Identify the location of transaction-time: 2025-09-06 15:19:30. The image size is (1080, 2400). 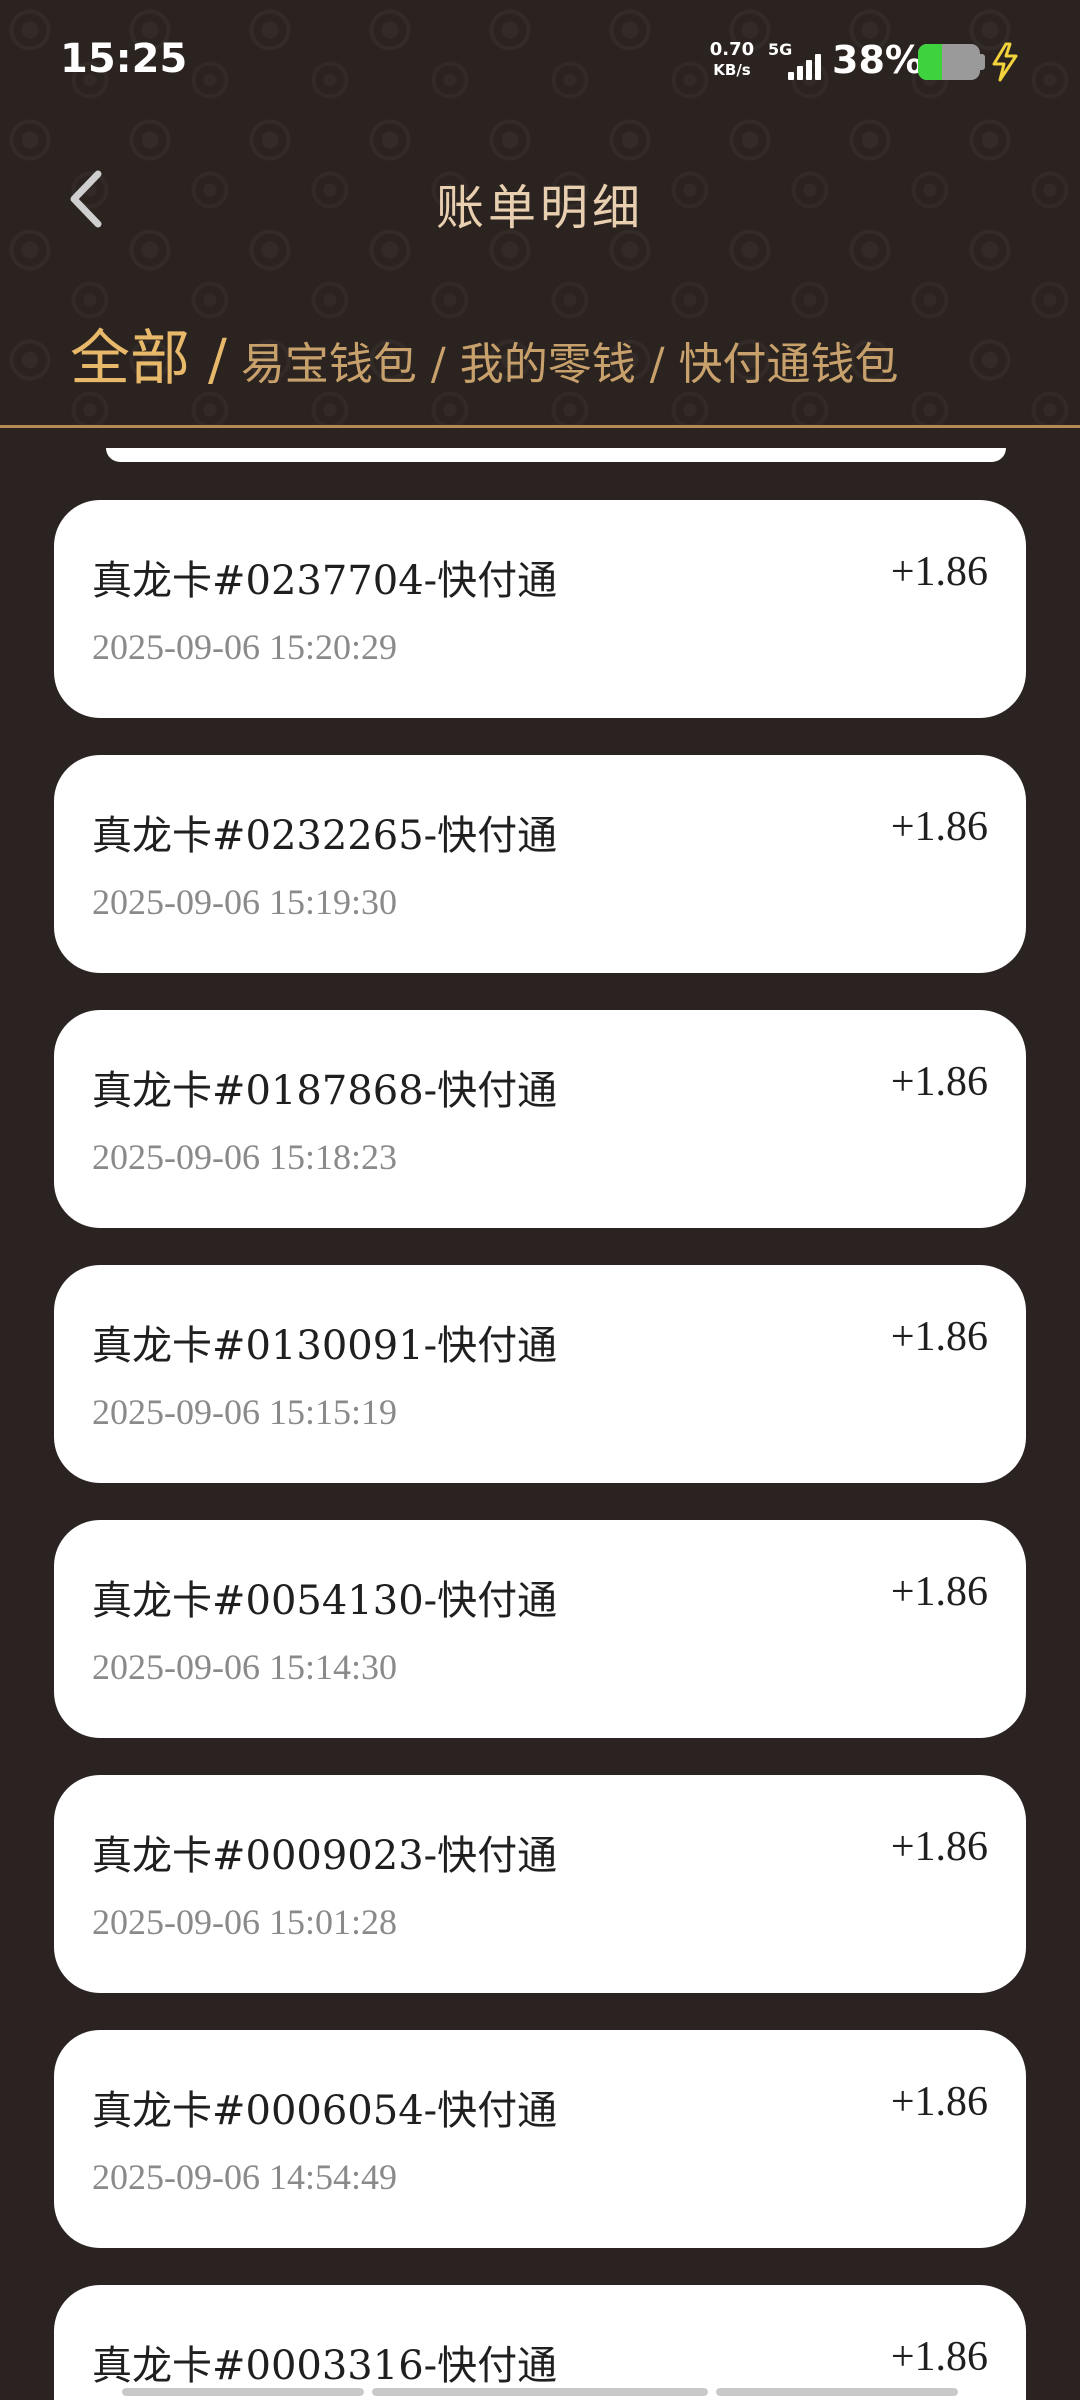
(244, 902).